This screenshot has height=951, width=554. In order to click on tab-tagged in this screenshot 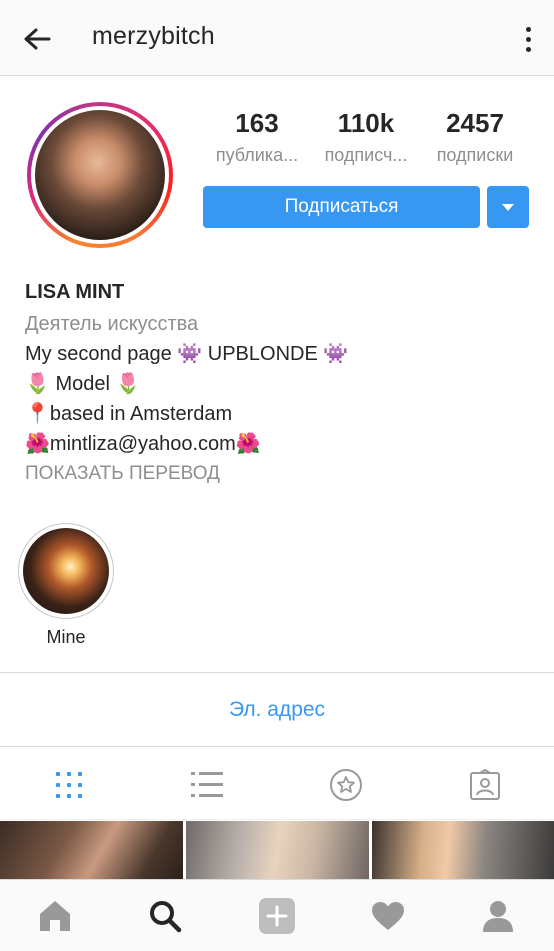, I will do `click(485, 785)`.